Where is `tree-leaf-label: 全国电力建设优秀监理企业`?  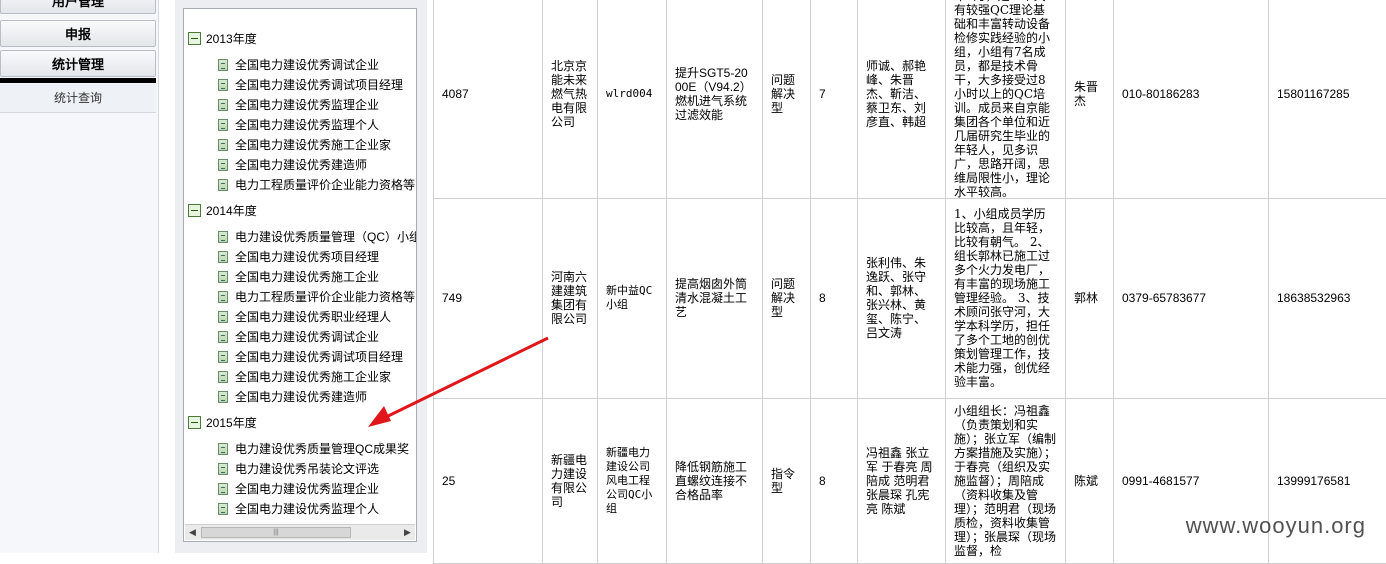 tree-leaf-label: 全国电力建设优秀监理企业 is located at coordinates (307, 489).